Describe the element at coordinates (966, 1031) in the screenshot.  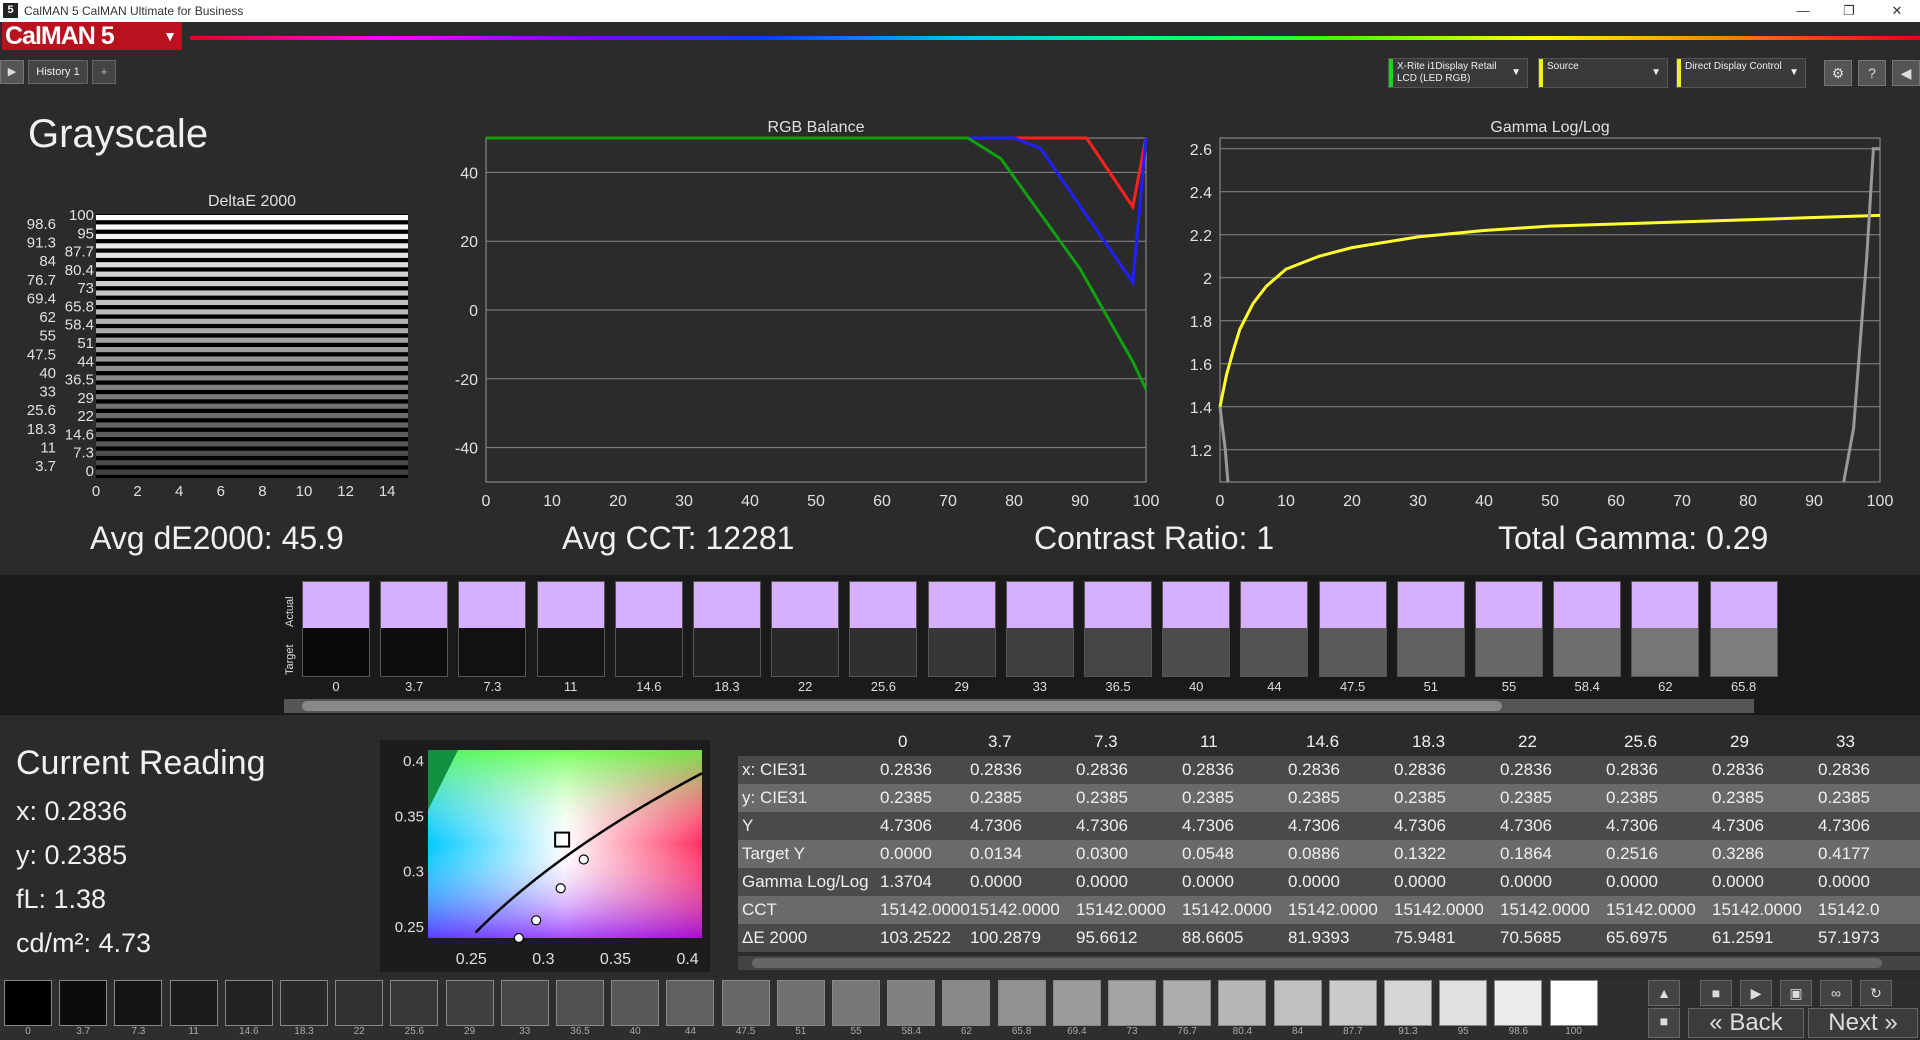
I see `patch-label: 62` at that location.